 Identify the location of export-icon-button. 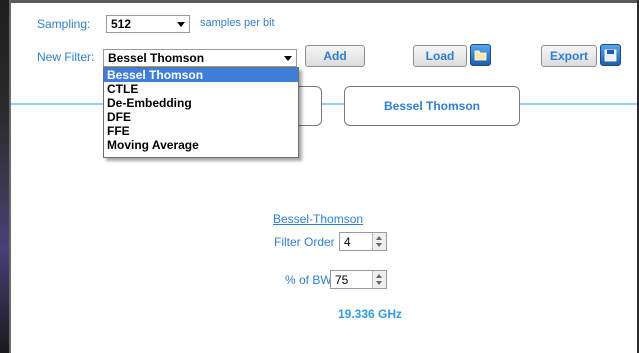
(610, 55).